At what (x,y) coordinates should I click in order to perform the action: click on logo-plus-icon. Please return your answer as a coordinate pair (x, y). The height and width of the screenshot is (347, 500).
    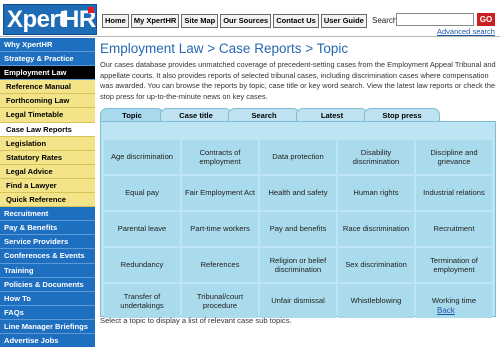
    Looking at the image, I should click on (91, 10).